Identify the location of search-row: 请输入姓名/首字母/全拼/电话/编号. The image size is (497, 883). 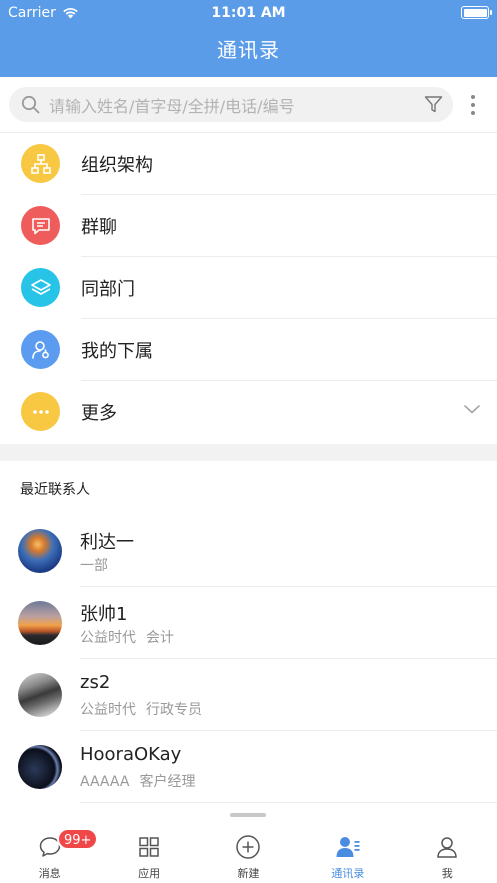
(248, 105).